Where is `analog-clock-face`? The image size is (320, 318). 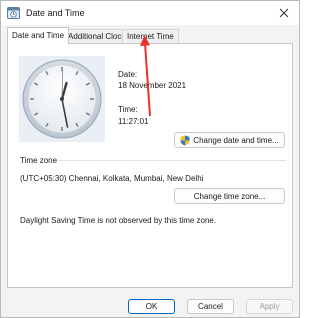
analog-clock-face is located at coordinates (62, 99).